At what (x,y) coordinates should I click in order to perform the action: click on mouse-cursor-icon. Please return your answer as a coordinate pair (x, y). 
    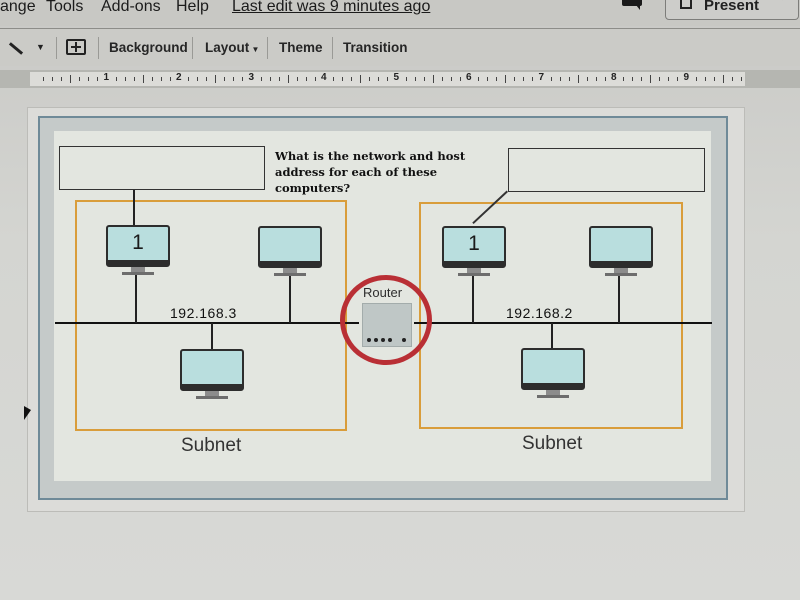
    Looking at the image, I should click on (27, 413).